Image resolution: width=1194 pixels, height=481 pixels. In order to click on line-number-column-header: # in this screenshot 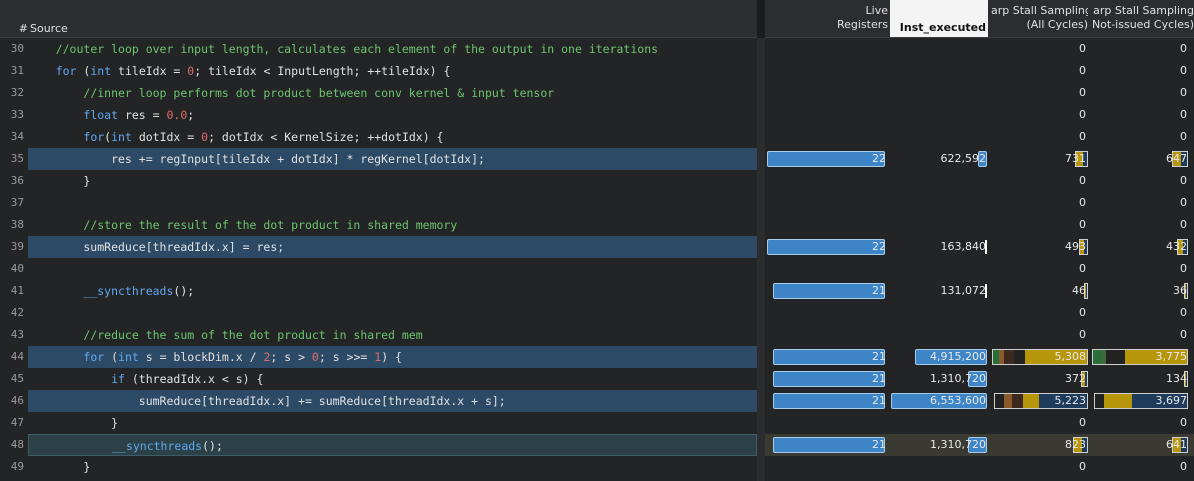, I will do `click(14, 28)`.